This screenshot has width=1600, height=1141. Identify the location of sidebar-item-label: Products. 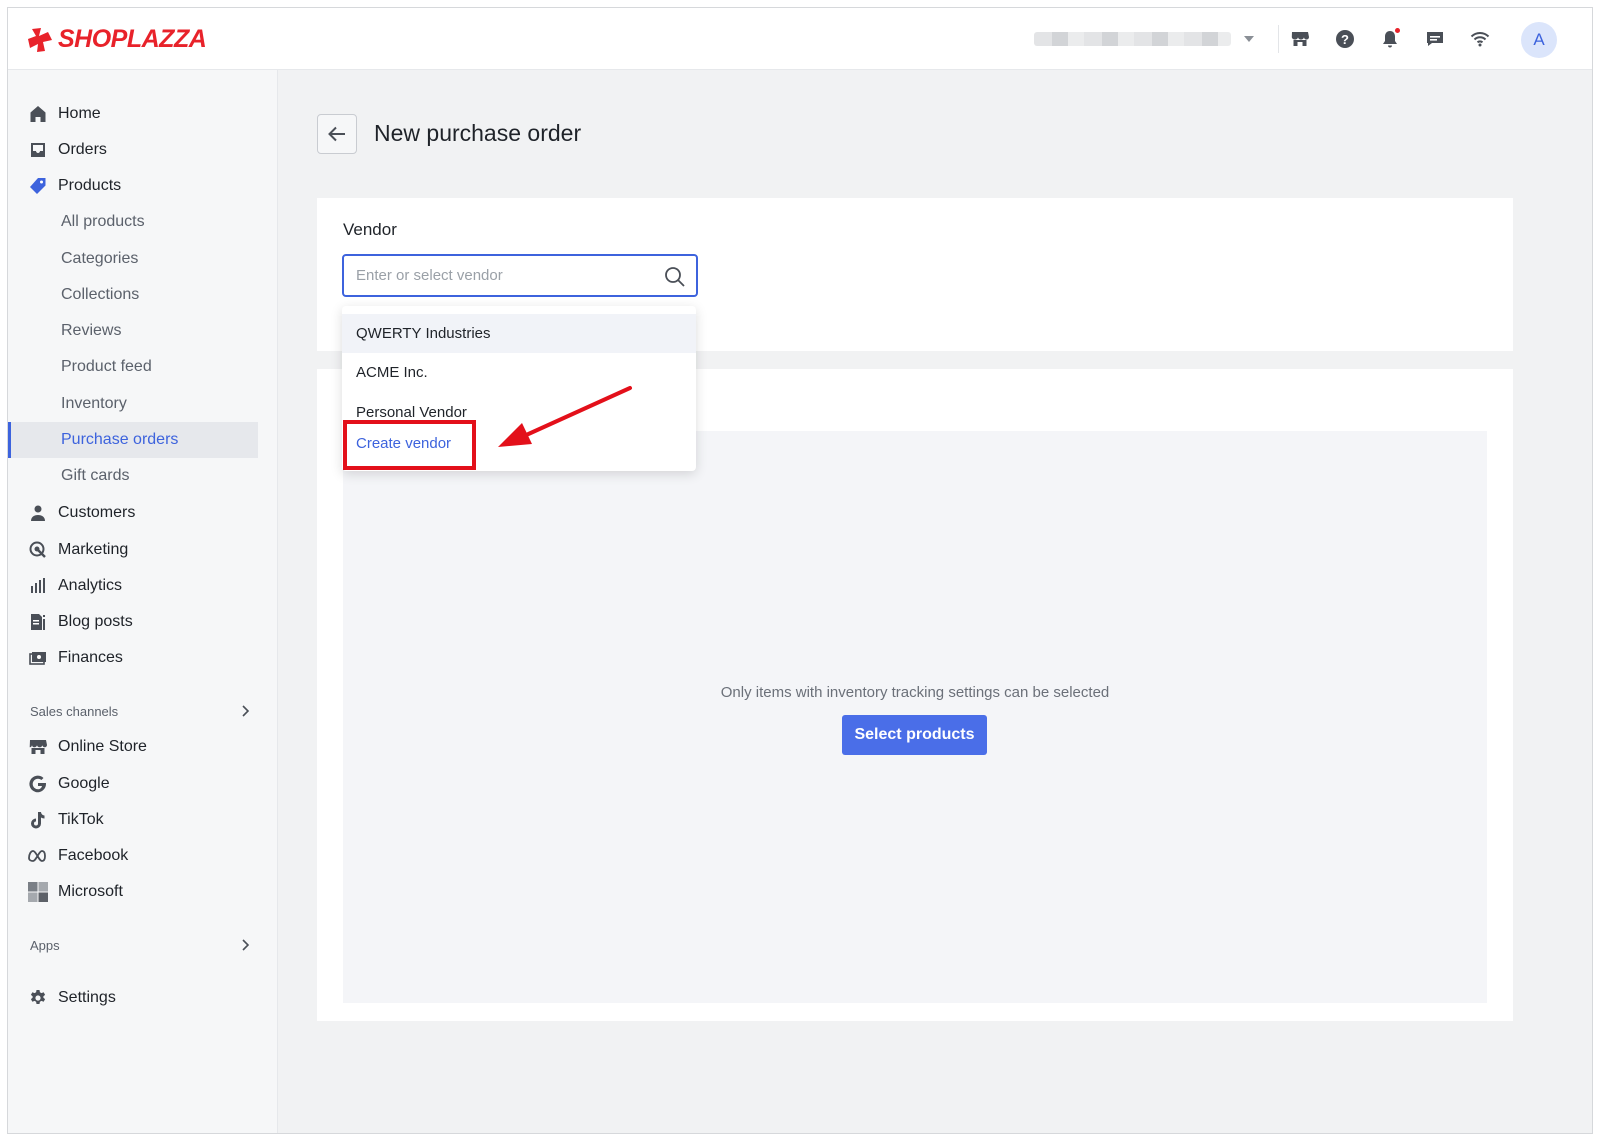
(90, 185).